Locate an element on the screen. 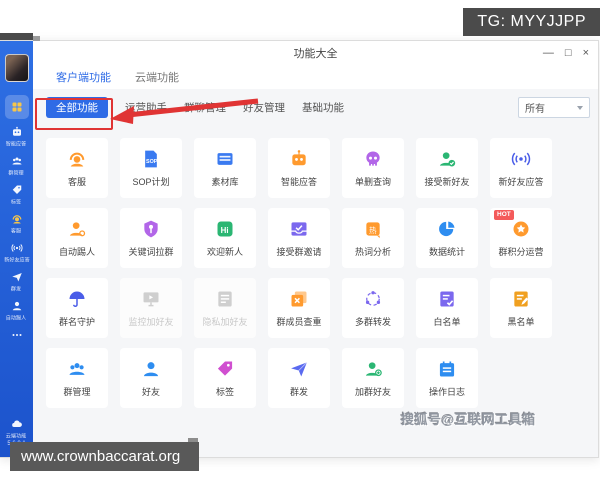 This screenshot has width=600, height=480. card-delete-check: 单删查询 is located at coordinates (373, 168).